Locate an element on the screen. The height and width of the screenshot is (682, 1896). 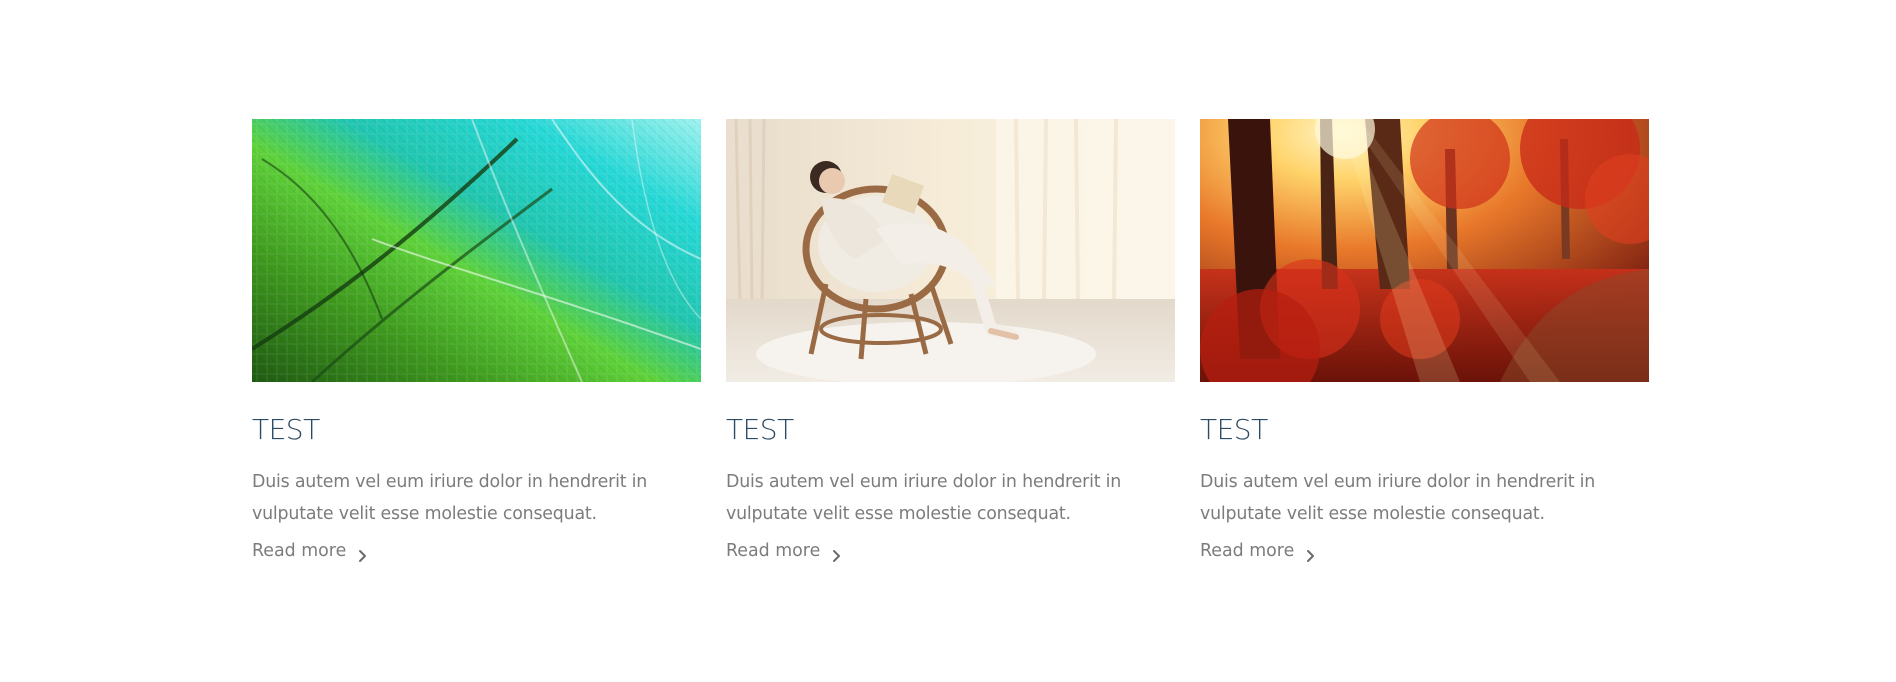
woman-reading-image is located at coordinates (950, 250).